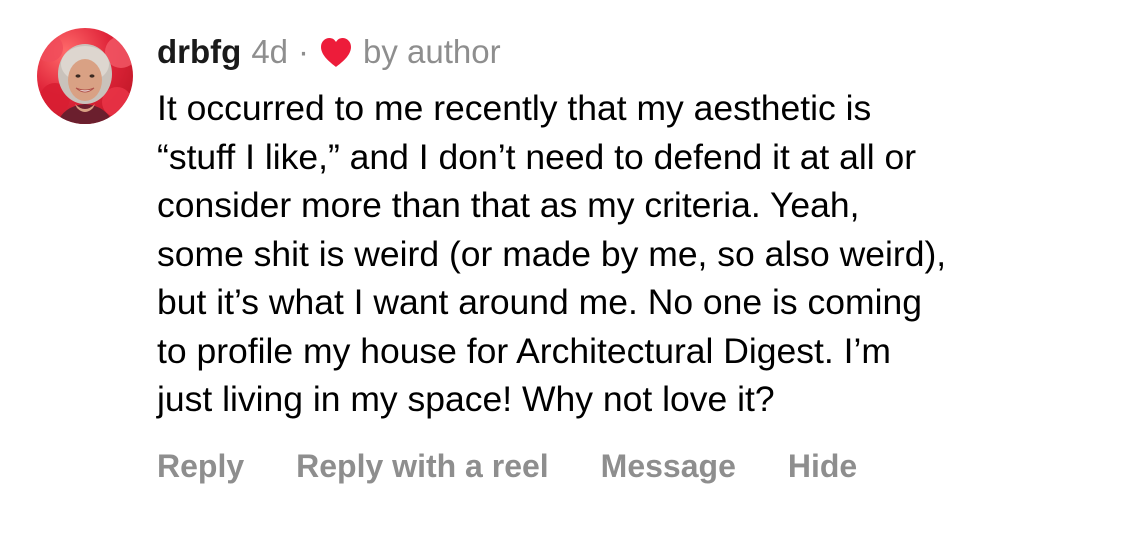 The image size is (1136, 541). What do you see at coordinates (85, 79) in the screenshot?
I see `avatar-image` at bounding box center [85, 79].